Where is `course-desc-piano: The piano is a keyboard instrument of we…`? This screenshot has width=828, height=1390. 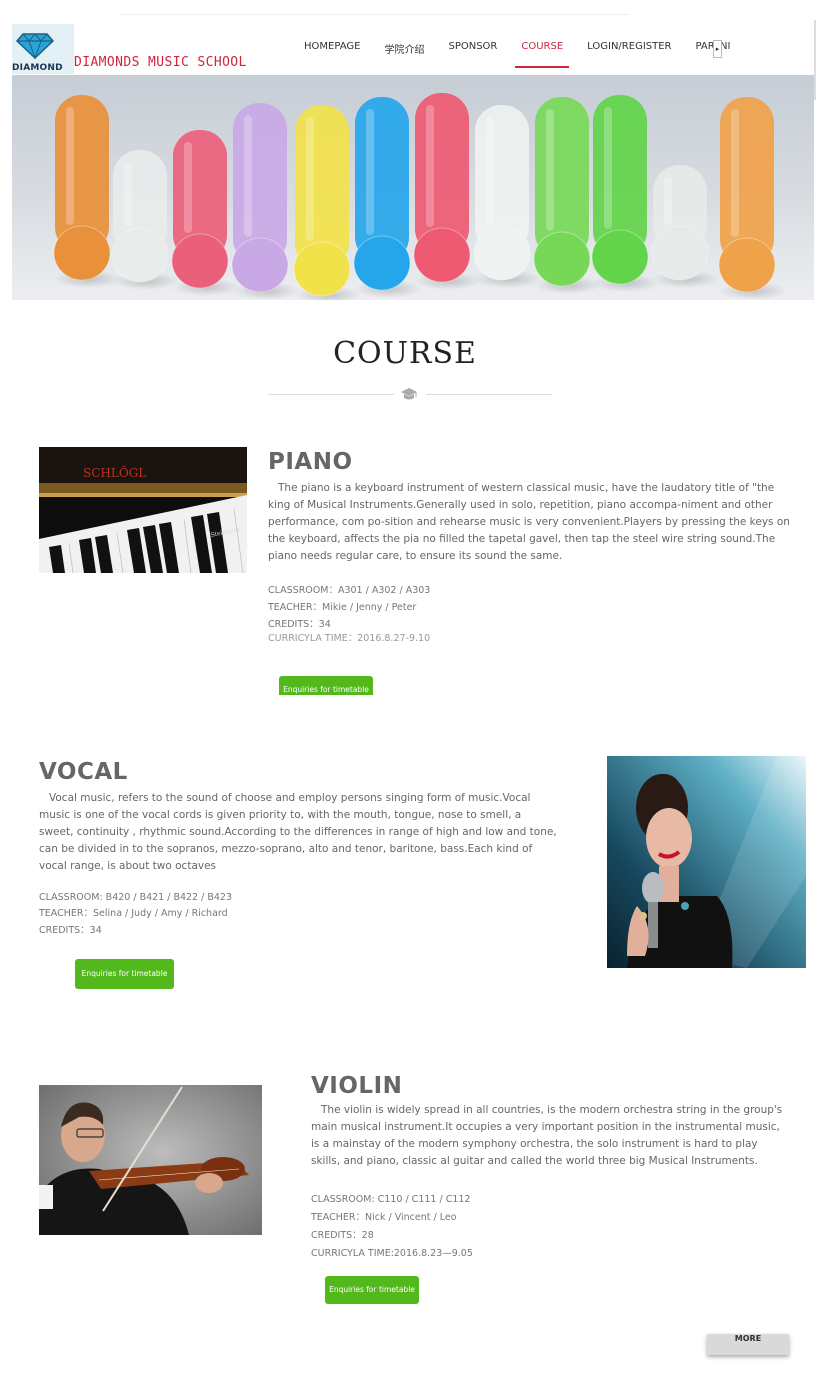
course-desc-piano: The piano is a keyboard instrument of we… is located at coordinates (529, 522).